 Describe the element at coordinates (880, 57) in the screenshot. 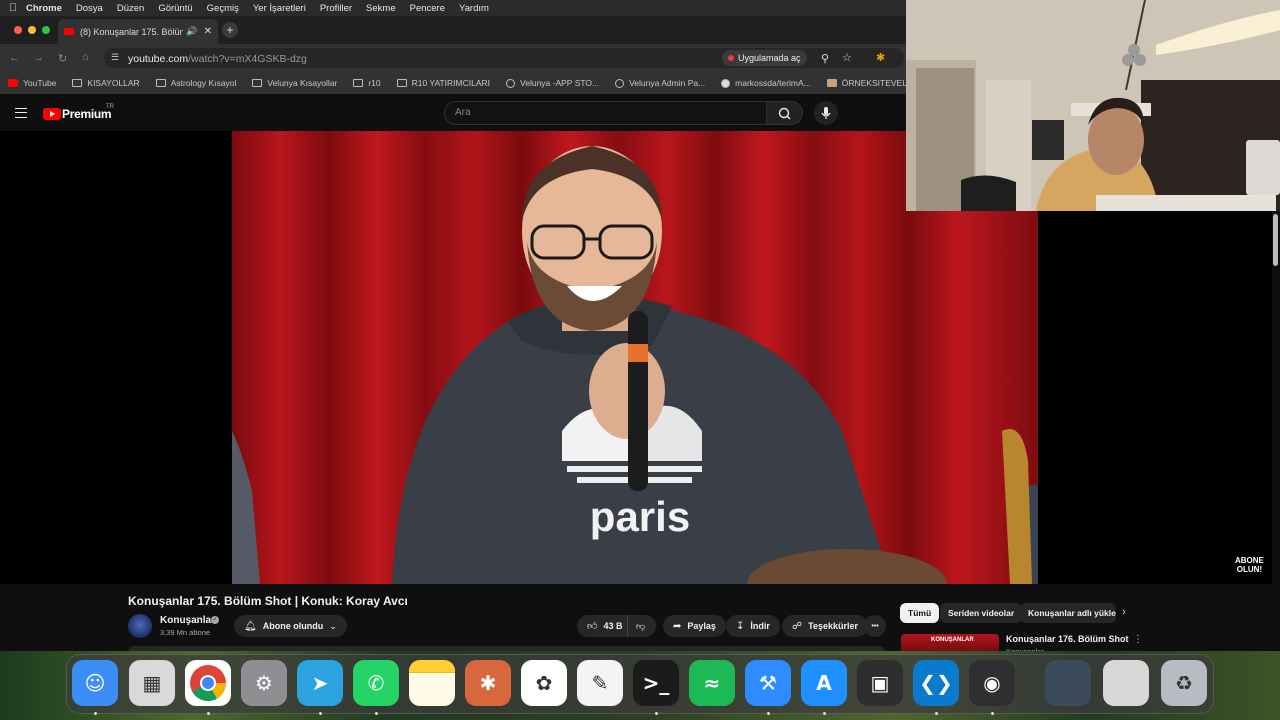

I see `extension-icon: ✱` at that location.